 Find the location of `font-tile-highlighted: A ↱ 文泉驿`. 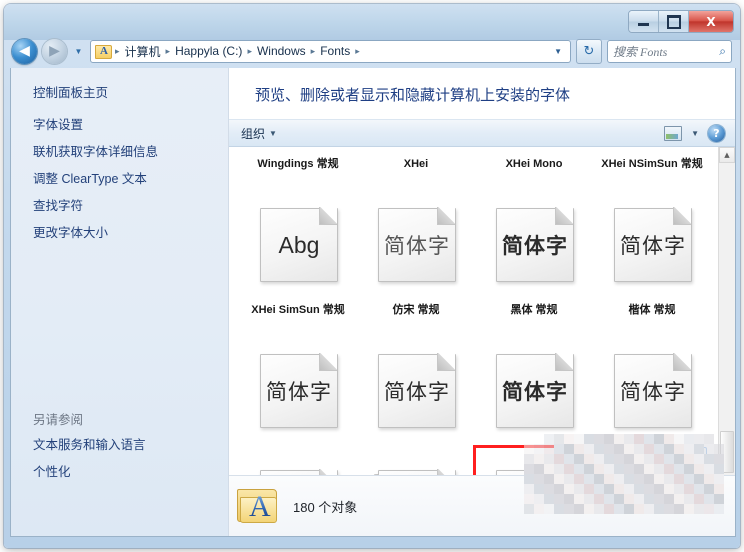

font-tile-highlighted: A ↱ 文泉驿 is located at coordinates (534, 460).